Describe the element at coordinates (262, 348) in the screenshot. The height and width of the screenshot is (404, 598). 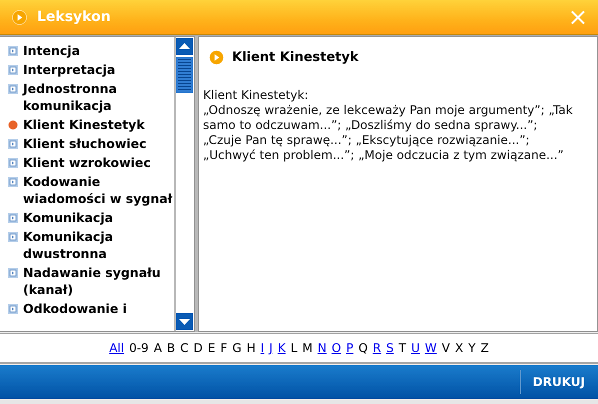
I see `letter-link: I` at that location.